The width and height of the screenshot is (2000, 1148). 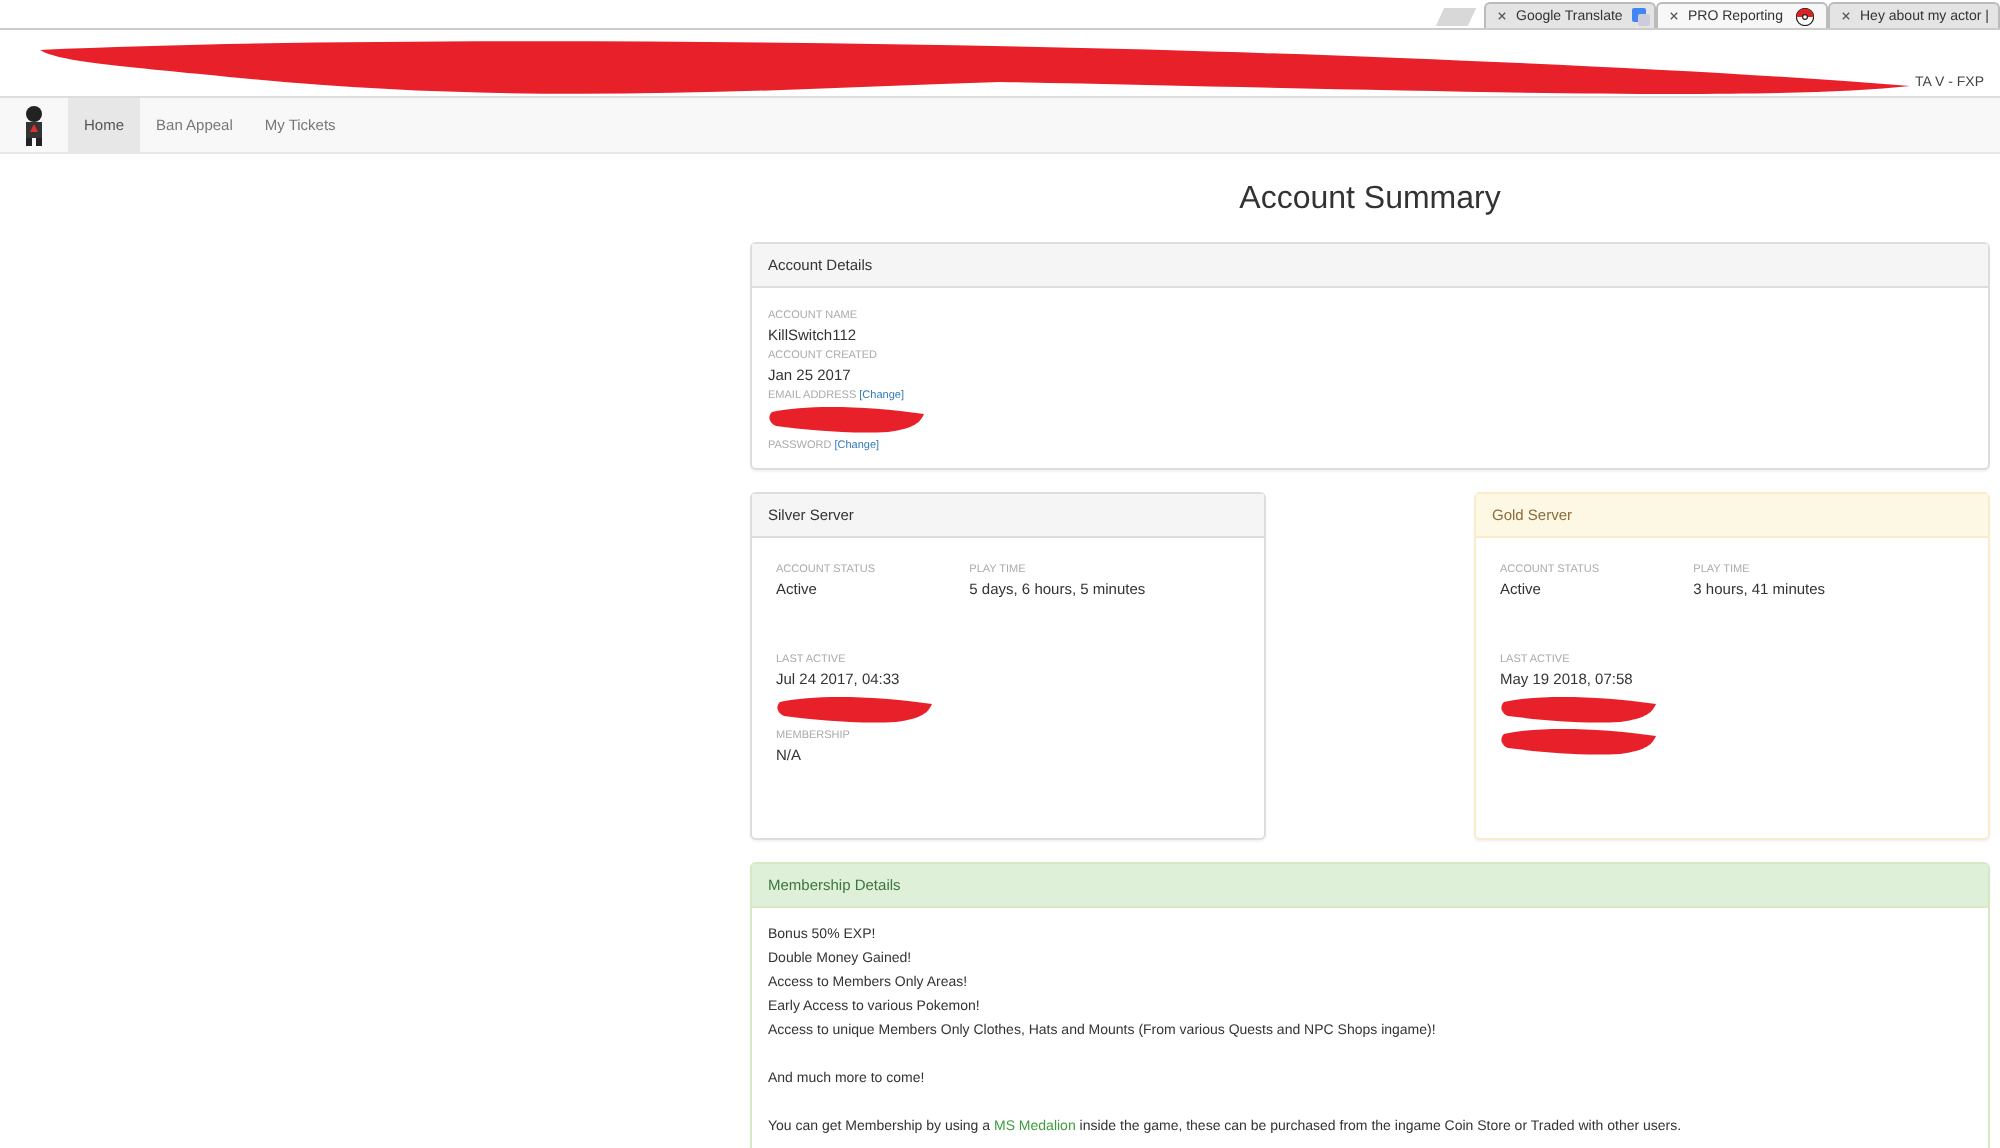 What do you see at coordinates (1641, 16) in the screenshot?
I see `translate-icon` at bounding box center [1641, 16].